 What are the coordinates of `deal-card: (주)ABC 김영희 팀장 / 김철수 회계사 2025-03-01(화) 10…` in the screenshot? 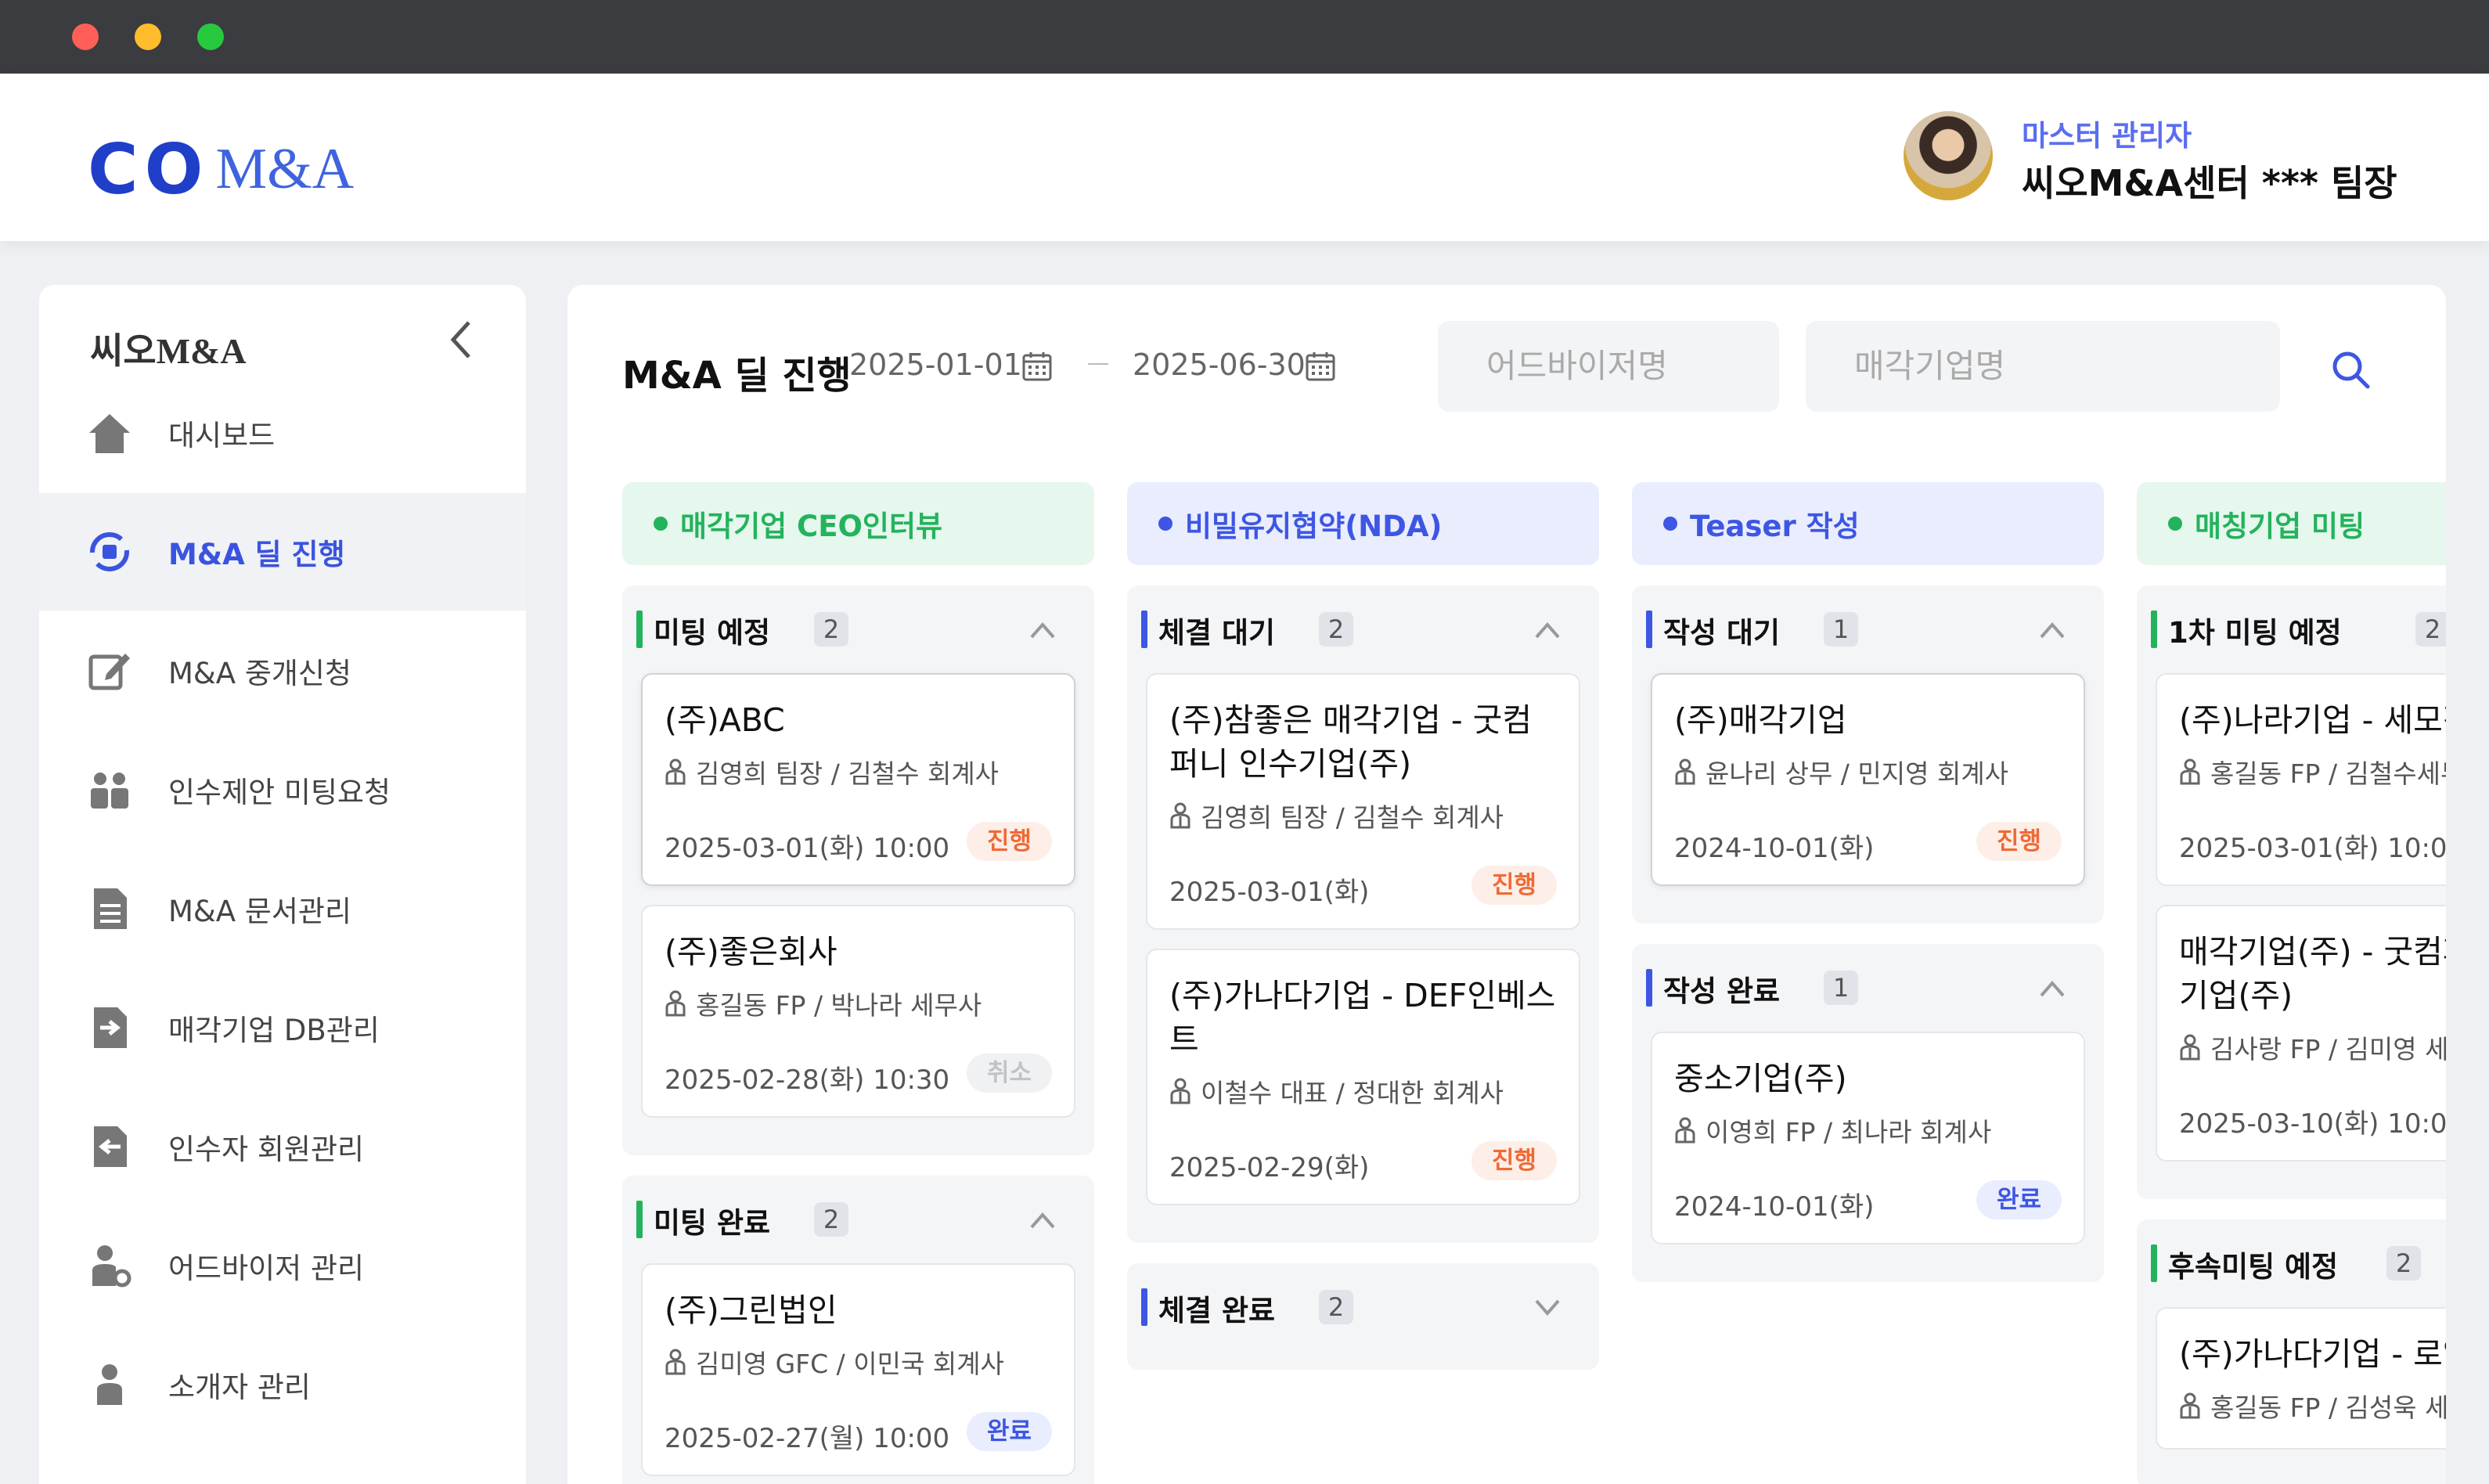 It's located at (858, 780).